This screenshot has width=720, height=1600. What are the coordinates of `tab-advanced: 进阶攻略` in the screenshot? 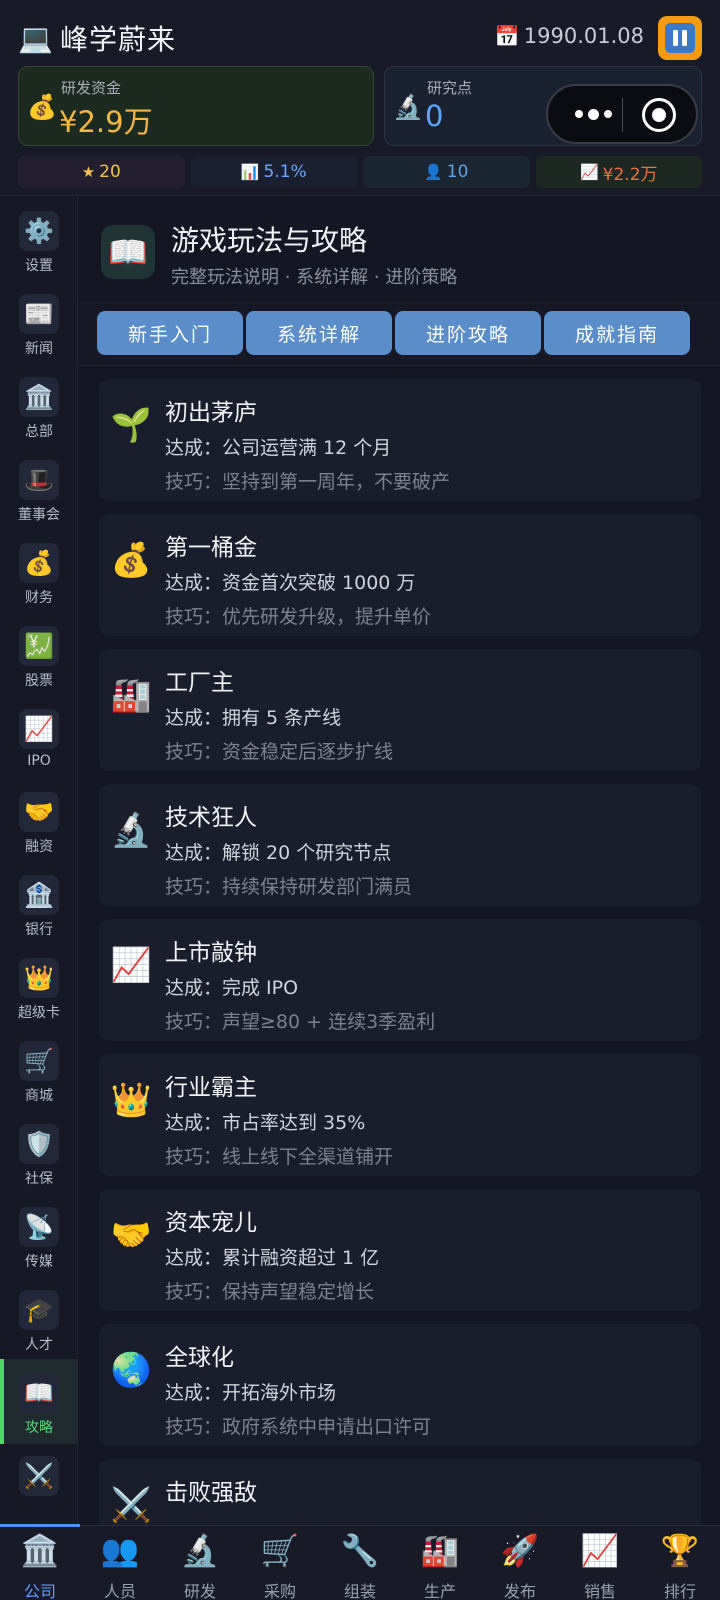 It's located at (468, 333).